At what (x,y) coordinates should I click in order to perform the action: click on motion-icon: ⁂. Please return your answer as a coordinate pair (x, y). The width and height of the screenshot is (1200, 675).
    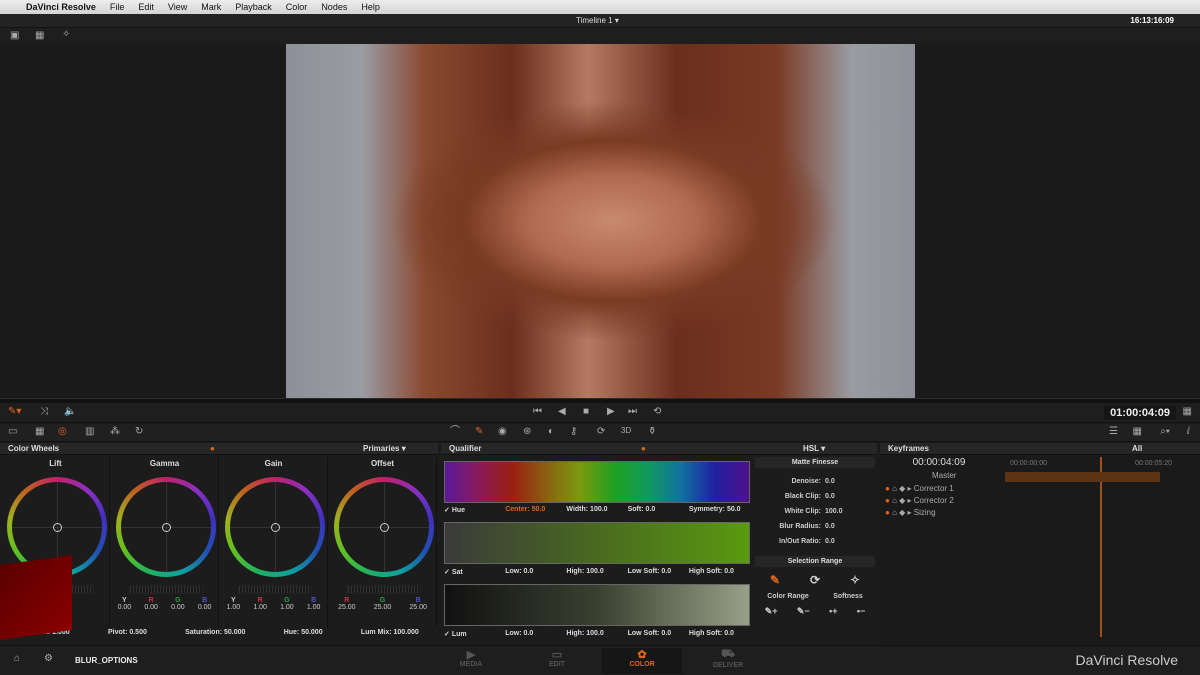
    Looking at the image, I should click on (115, 432).